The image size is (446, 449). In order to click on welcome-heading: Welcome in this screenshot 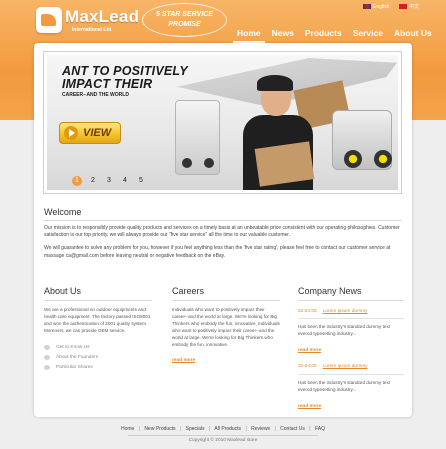, I will do `click(63, 212)`.